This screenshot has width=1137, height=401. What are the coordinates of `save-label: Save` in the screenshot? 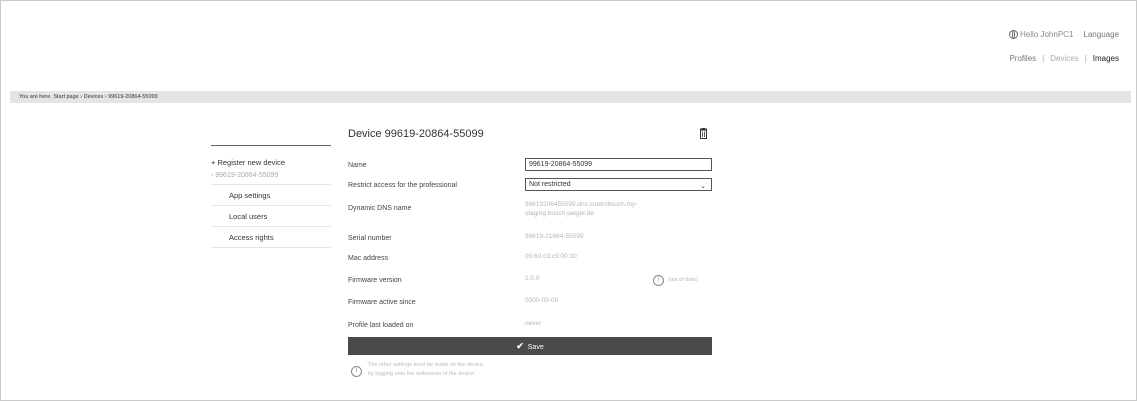 It's located at (535, 347).